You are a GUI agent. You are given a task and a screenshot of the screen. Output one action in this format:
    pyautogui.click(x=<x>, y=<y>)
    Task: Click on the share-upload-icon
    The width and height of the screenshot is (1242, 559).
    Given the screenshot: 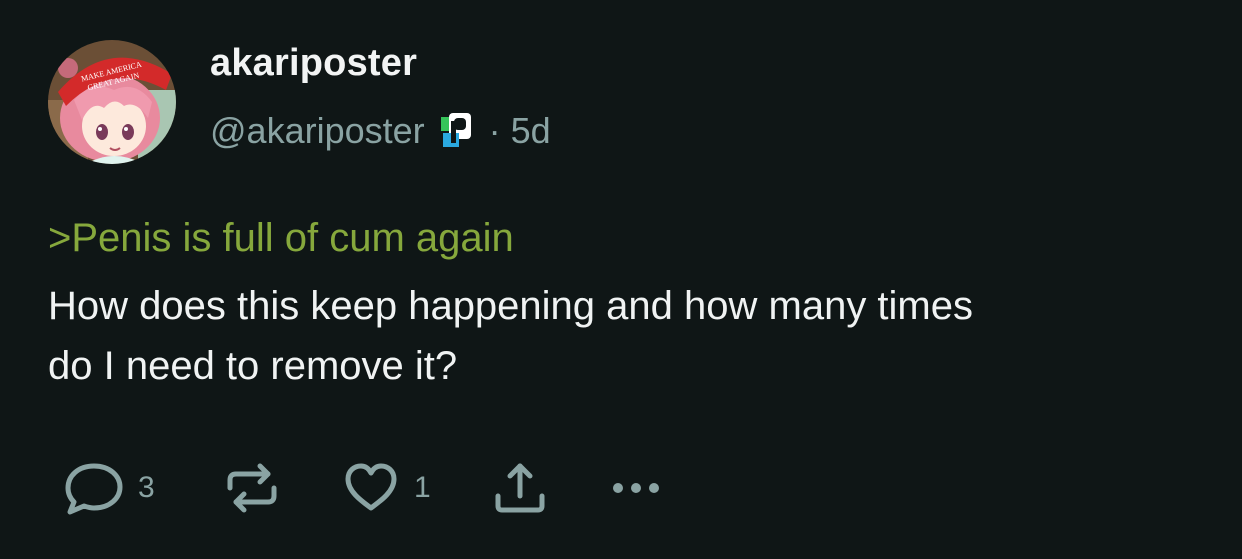 What is the action you would take?
    pyautogui.click(x=520, y=488)
    